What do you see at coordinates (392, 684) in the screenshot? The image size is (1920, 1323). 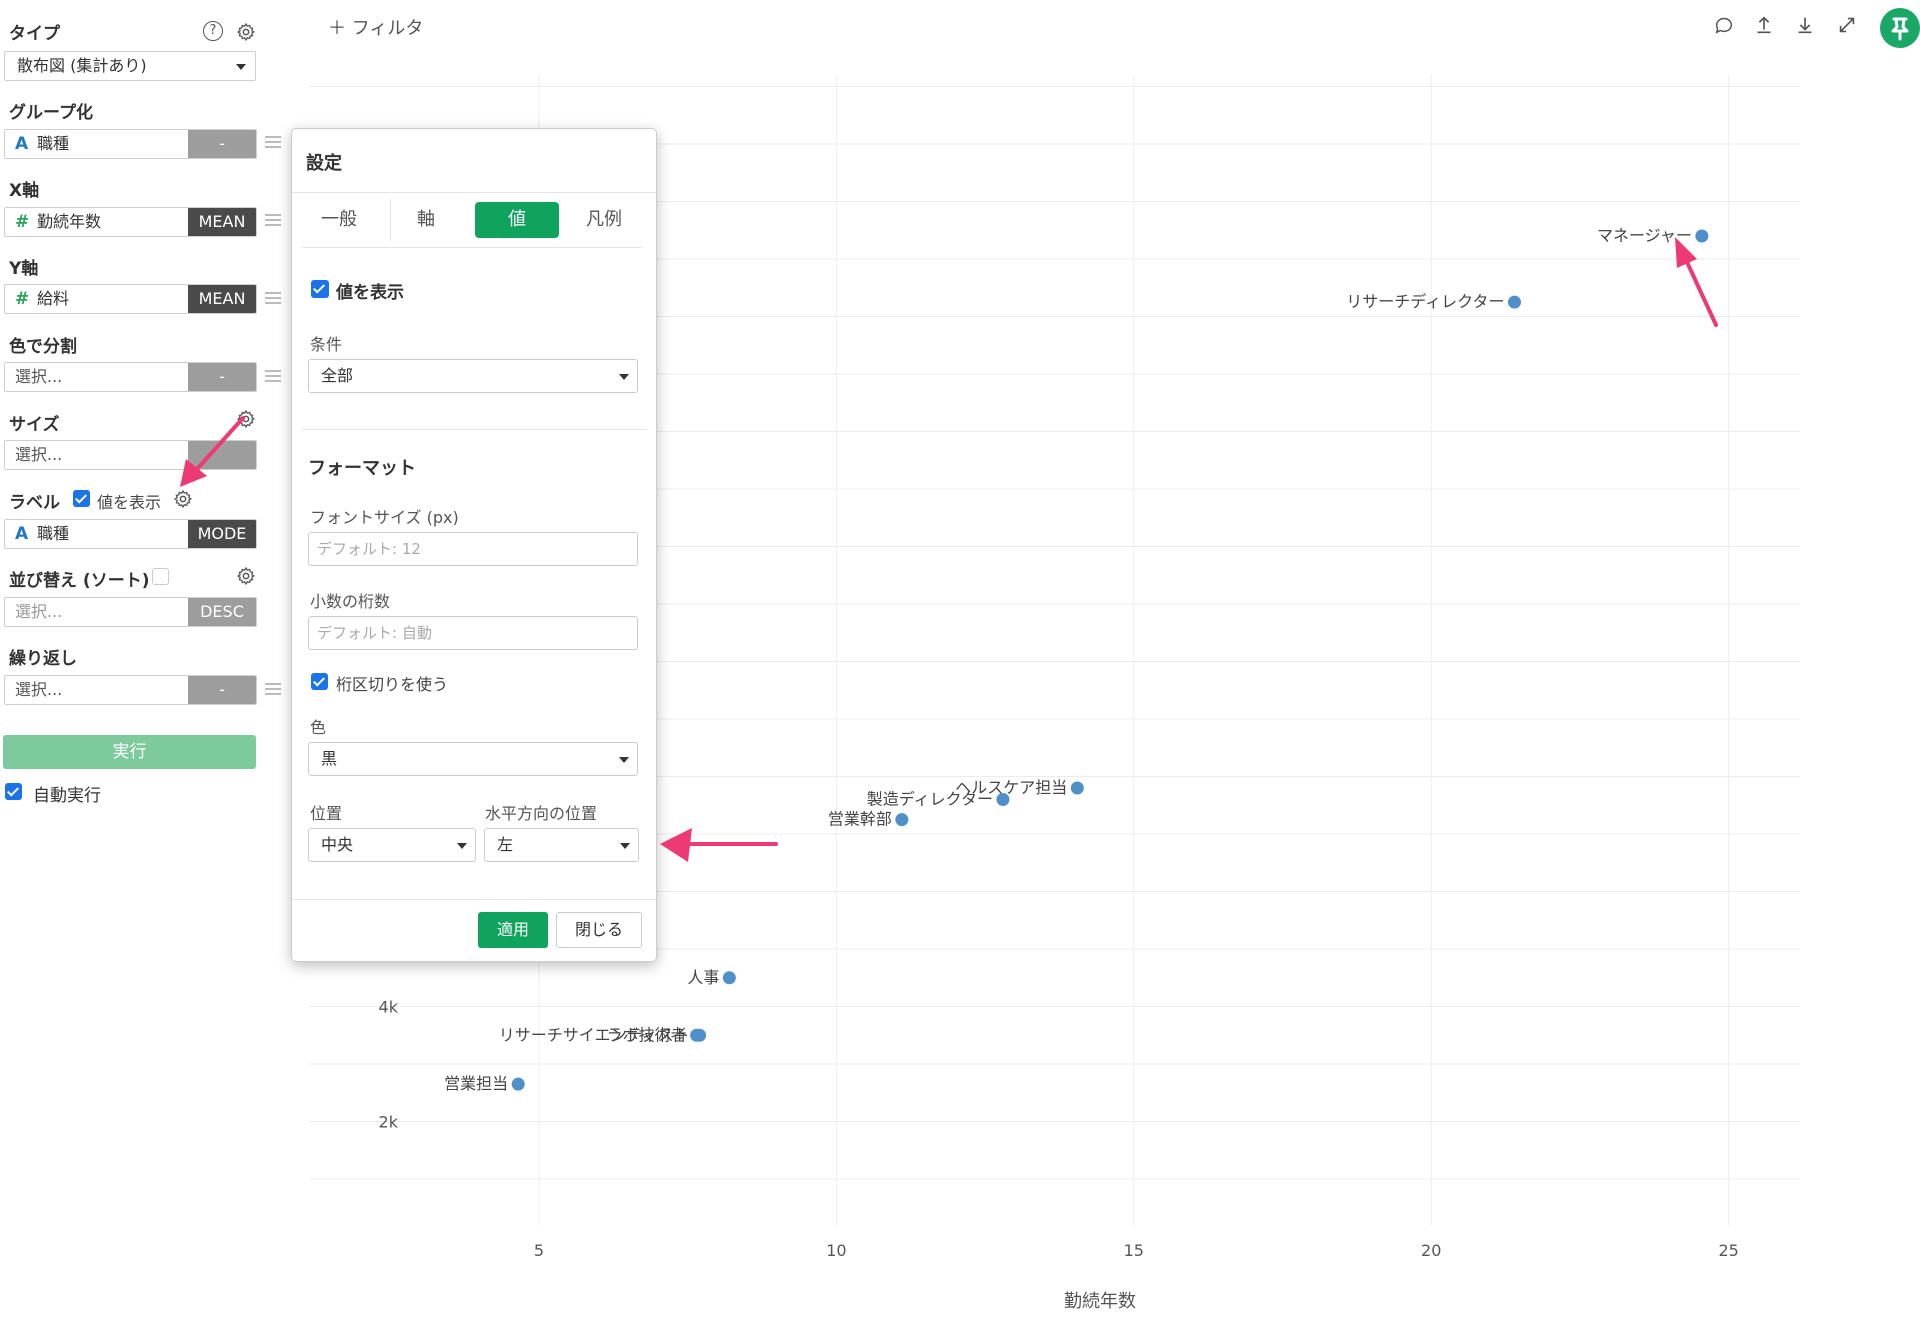 I see `thousands-separator-label: 桁区切りを使う` at bounding box center [392, 684].